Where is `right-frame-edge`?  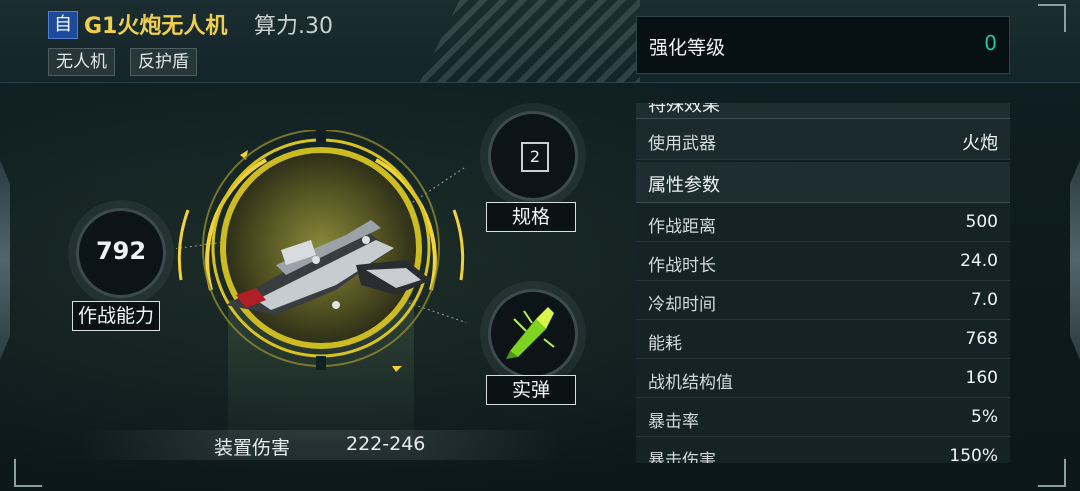 right-frame-edge is located at coordinates (1075, 260).